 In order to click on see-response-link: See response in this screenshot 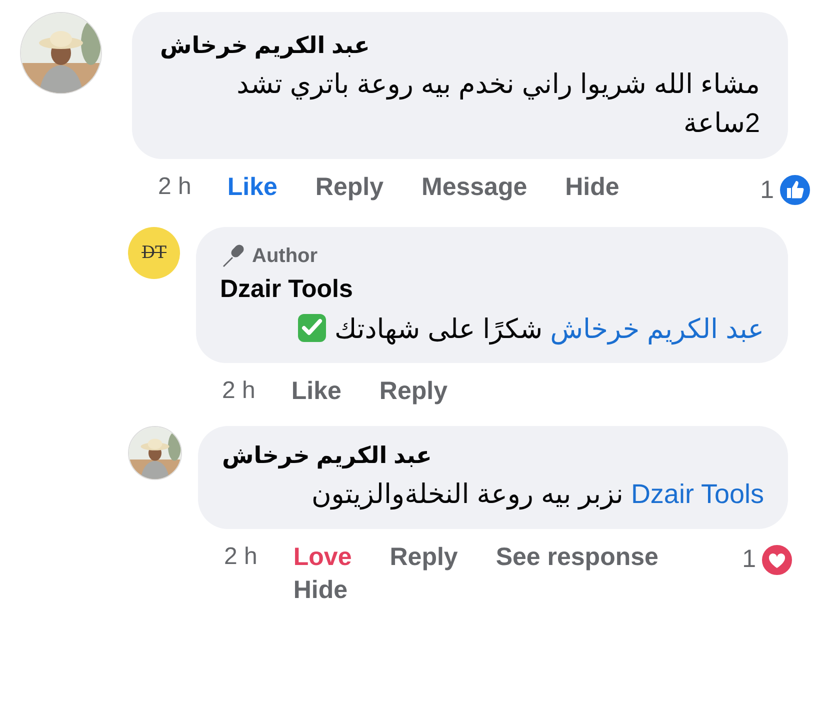, I will do `click(577, 557)`.